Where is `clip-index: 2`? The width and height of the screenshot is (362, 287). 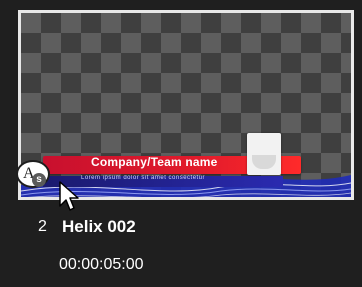
clip-index: 2 is located at coordinates (42, 226).